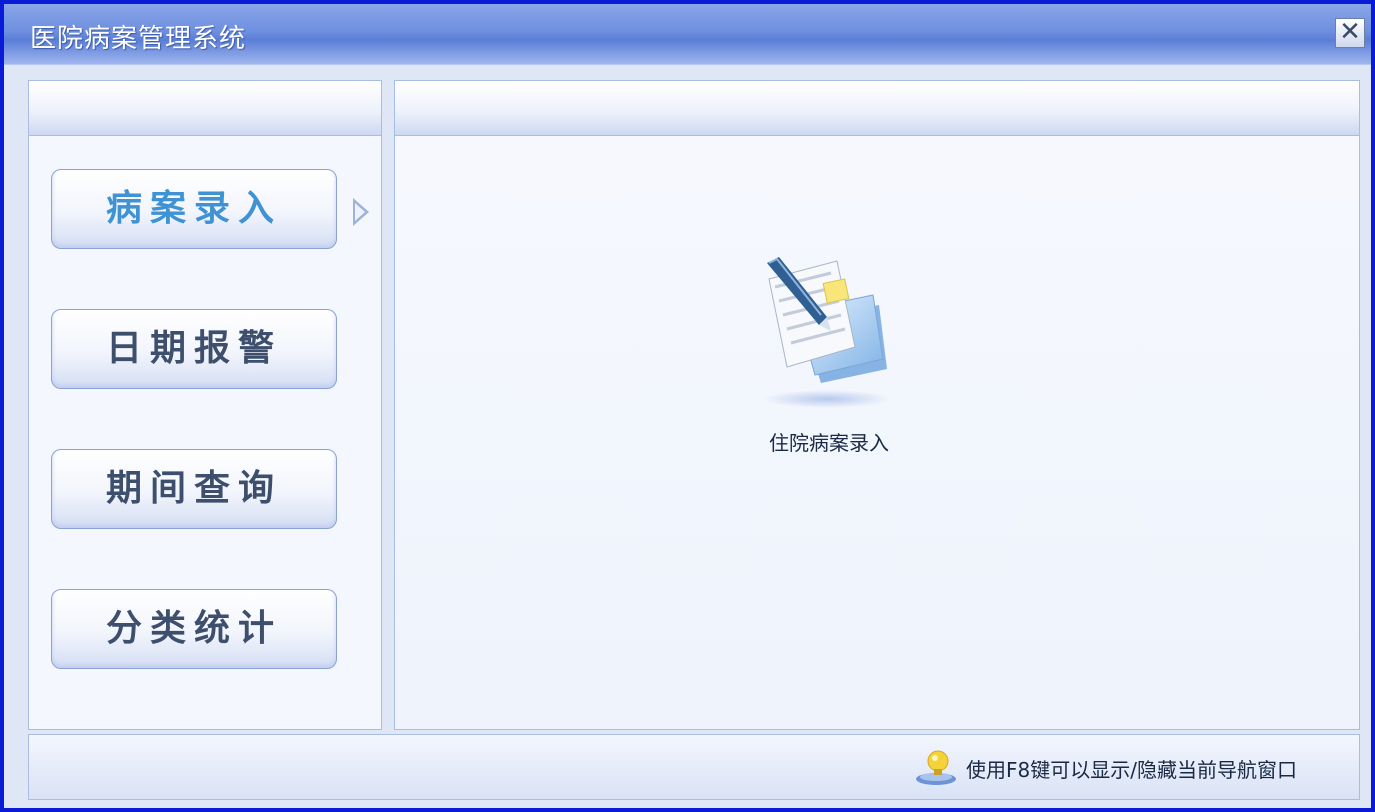 This screenshot has width=1375, height=812. I want to click on close-button: ✕, so click(1350, 33).